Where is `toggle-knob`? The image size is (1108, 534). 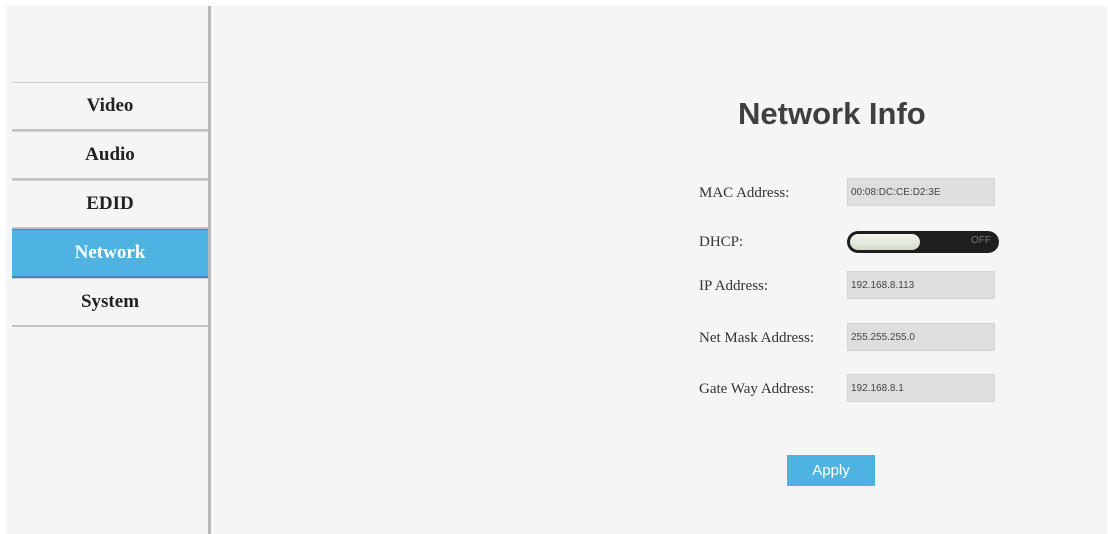
toggle-knob is located at coordinates (885, 242).